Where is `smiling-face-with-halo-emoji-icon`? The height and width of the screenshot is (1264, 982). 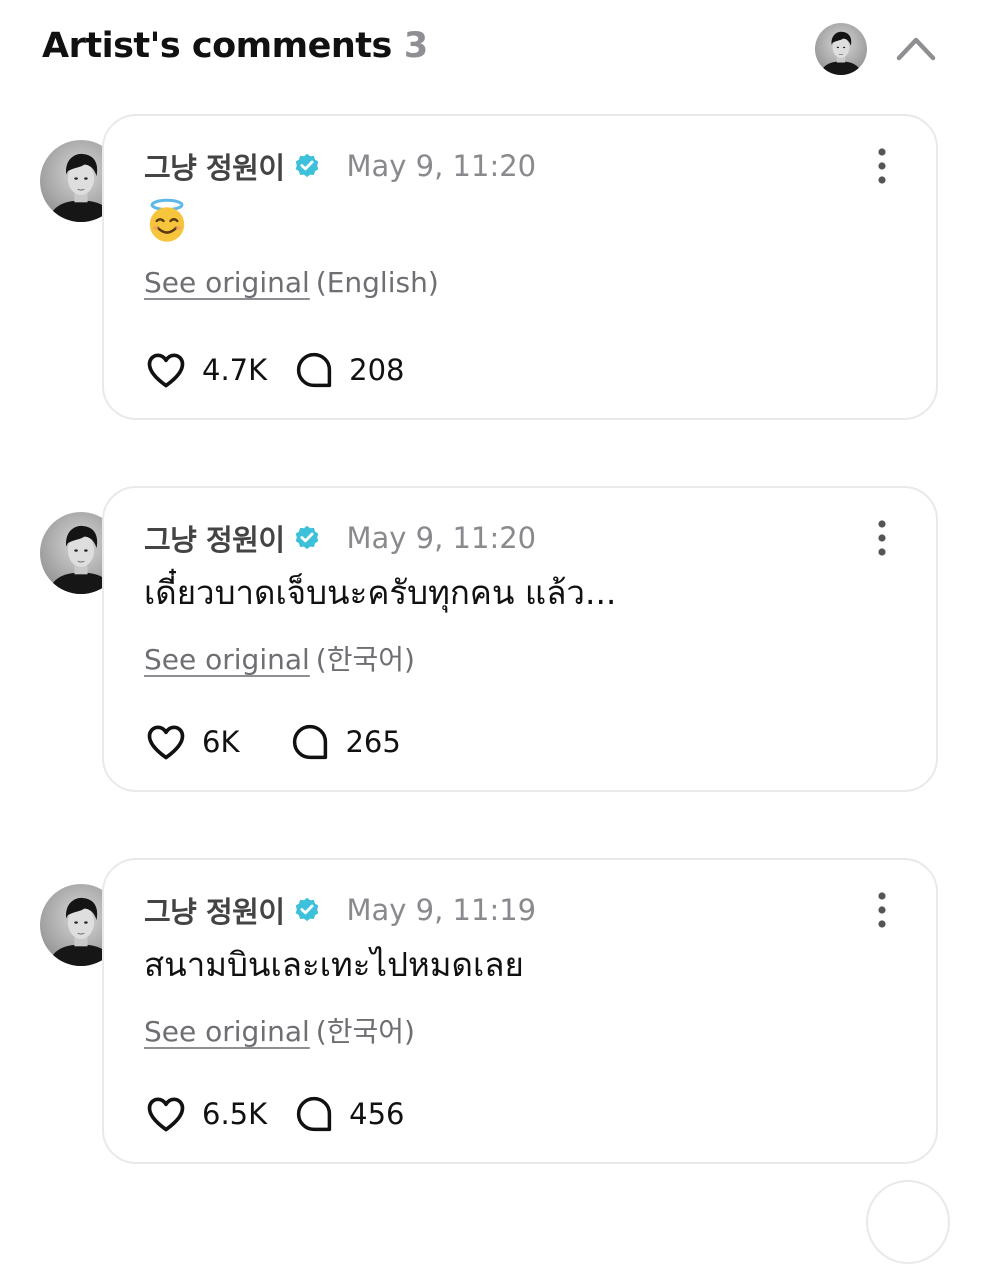 smiling-face-with-halo-emoji-icon is located at coordinates (167, 220).